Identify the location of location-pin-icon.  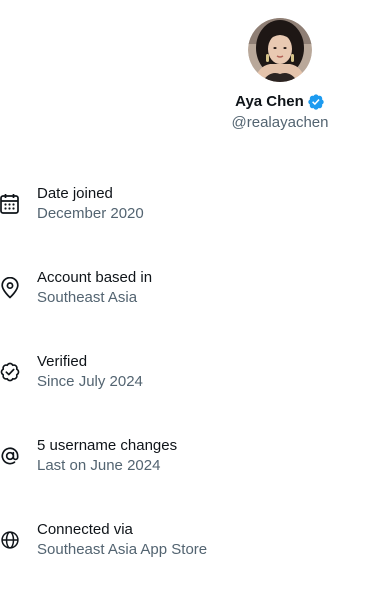
(10, 288).